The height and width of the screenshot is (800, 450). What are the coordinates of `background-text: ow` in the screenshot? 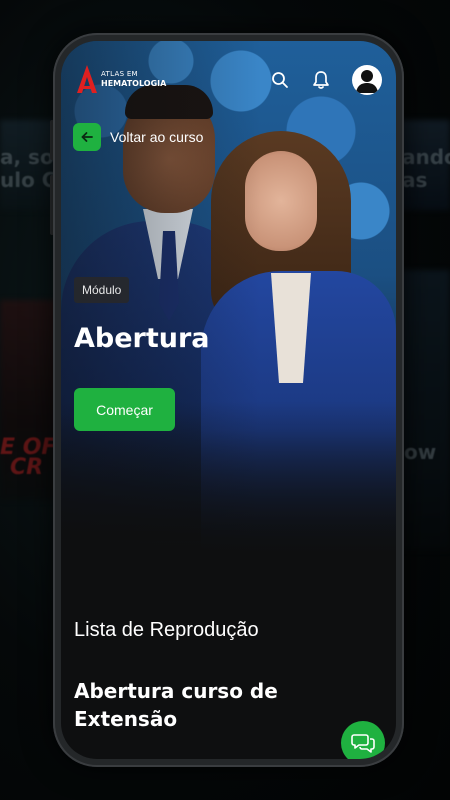 It's located at (420, 452).